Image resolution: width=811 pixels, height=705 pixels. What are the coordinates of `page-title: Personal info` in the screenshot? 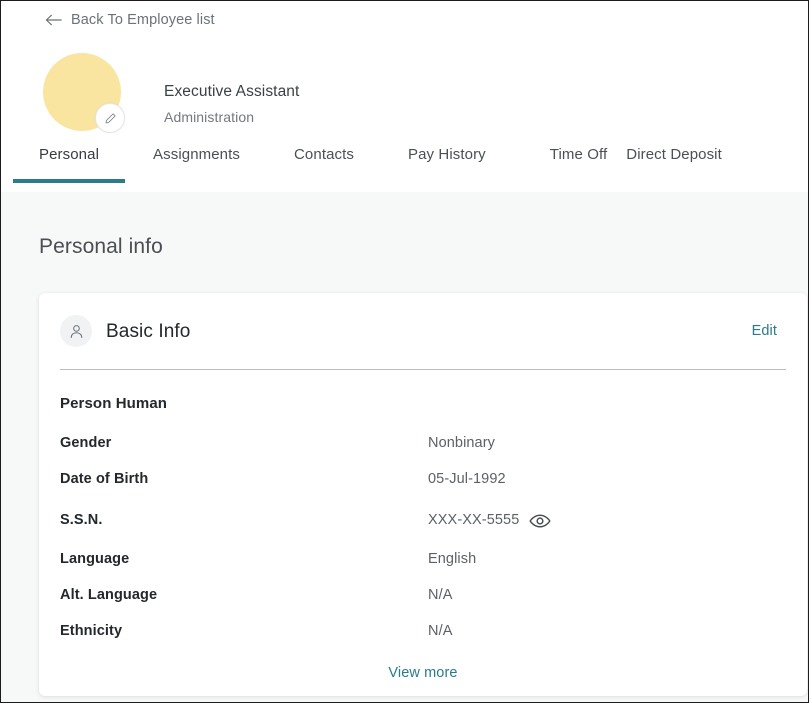 It's located at (101, 246).